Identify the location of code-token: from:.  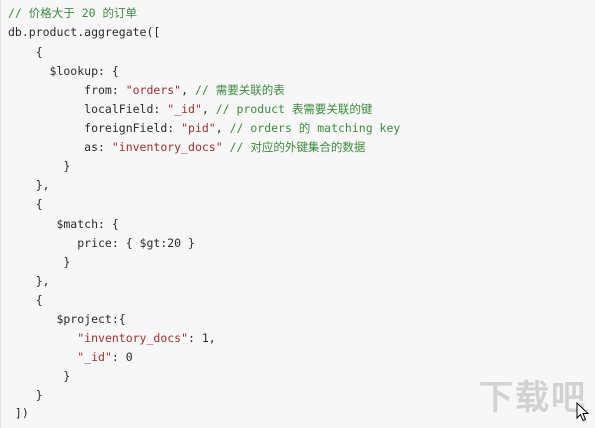
(67, 90).